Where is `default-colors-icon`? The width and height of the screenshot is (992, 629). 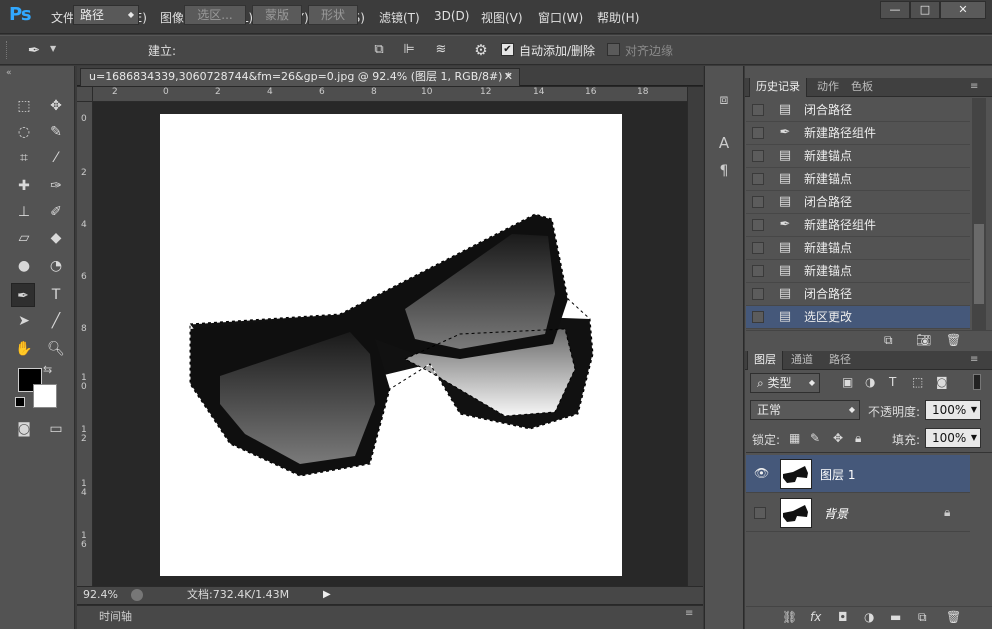
default-colors-icon is located at coordinates (20, 402).